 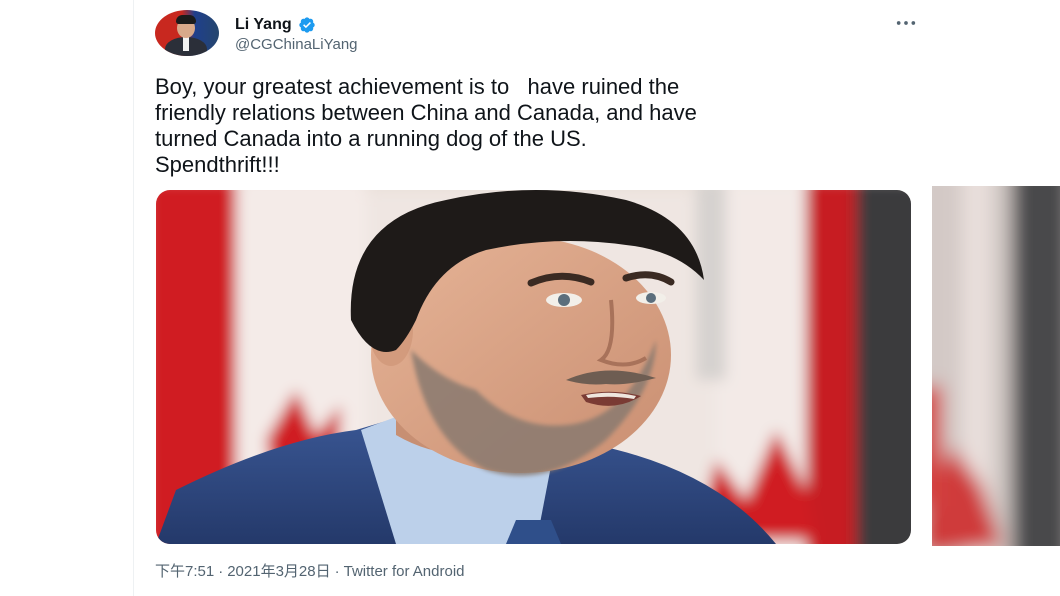 I want to click on tweet-meta: 下午7:51 · 2021年3月28日 · Twitter for Android, so click(x=310, y=570).